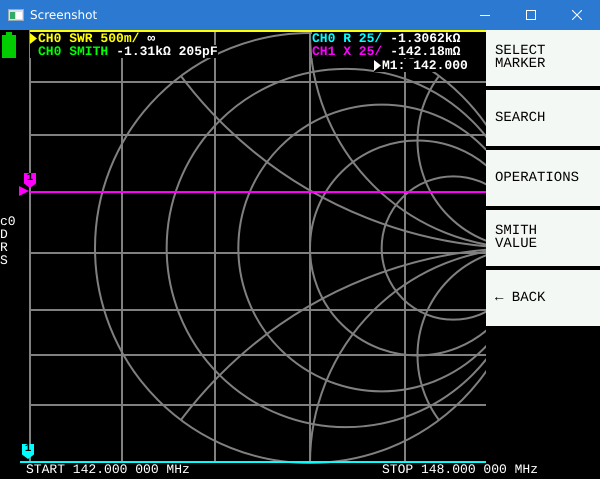 The image size is (600, 479). Describe the element at coordinates (167, 51) in the screenshot. I see `trace-value: -1.31kΩ 205pF` at that location.